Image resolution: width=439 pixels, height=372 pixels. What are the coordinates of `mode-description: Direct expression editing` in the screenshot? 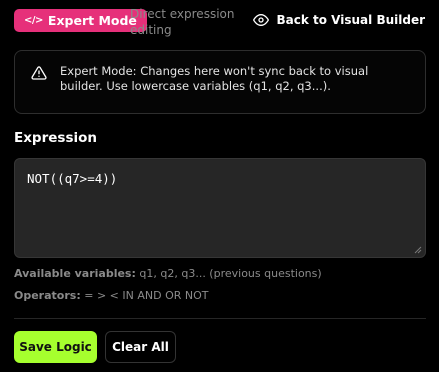 It's located at (182, 22).